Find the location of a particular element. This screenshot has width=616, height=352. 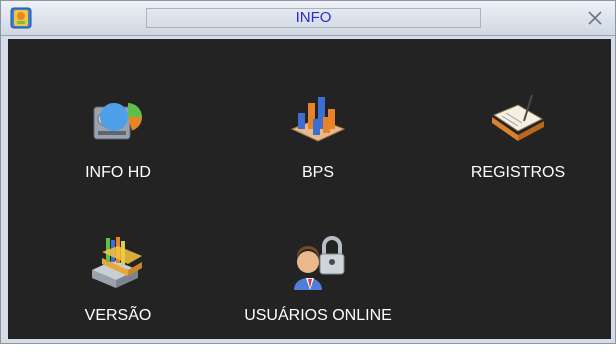

menu-tile-info-hd: INFO HD is located at coordinates (118, 149).